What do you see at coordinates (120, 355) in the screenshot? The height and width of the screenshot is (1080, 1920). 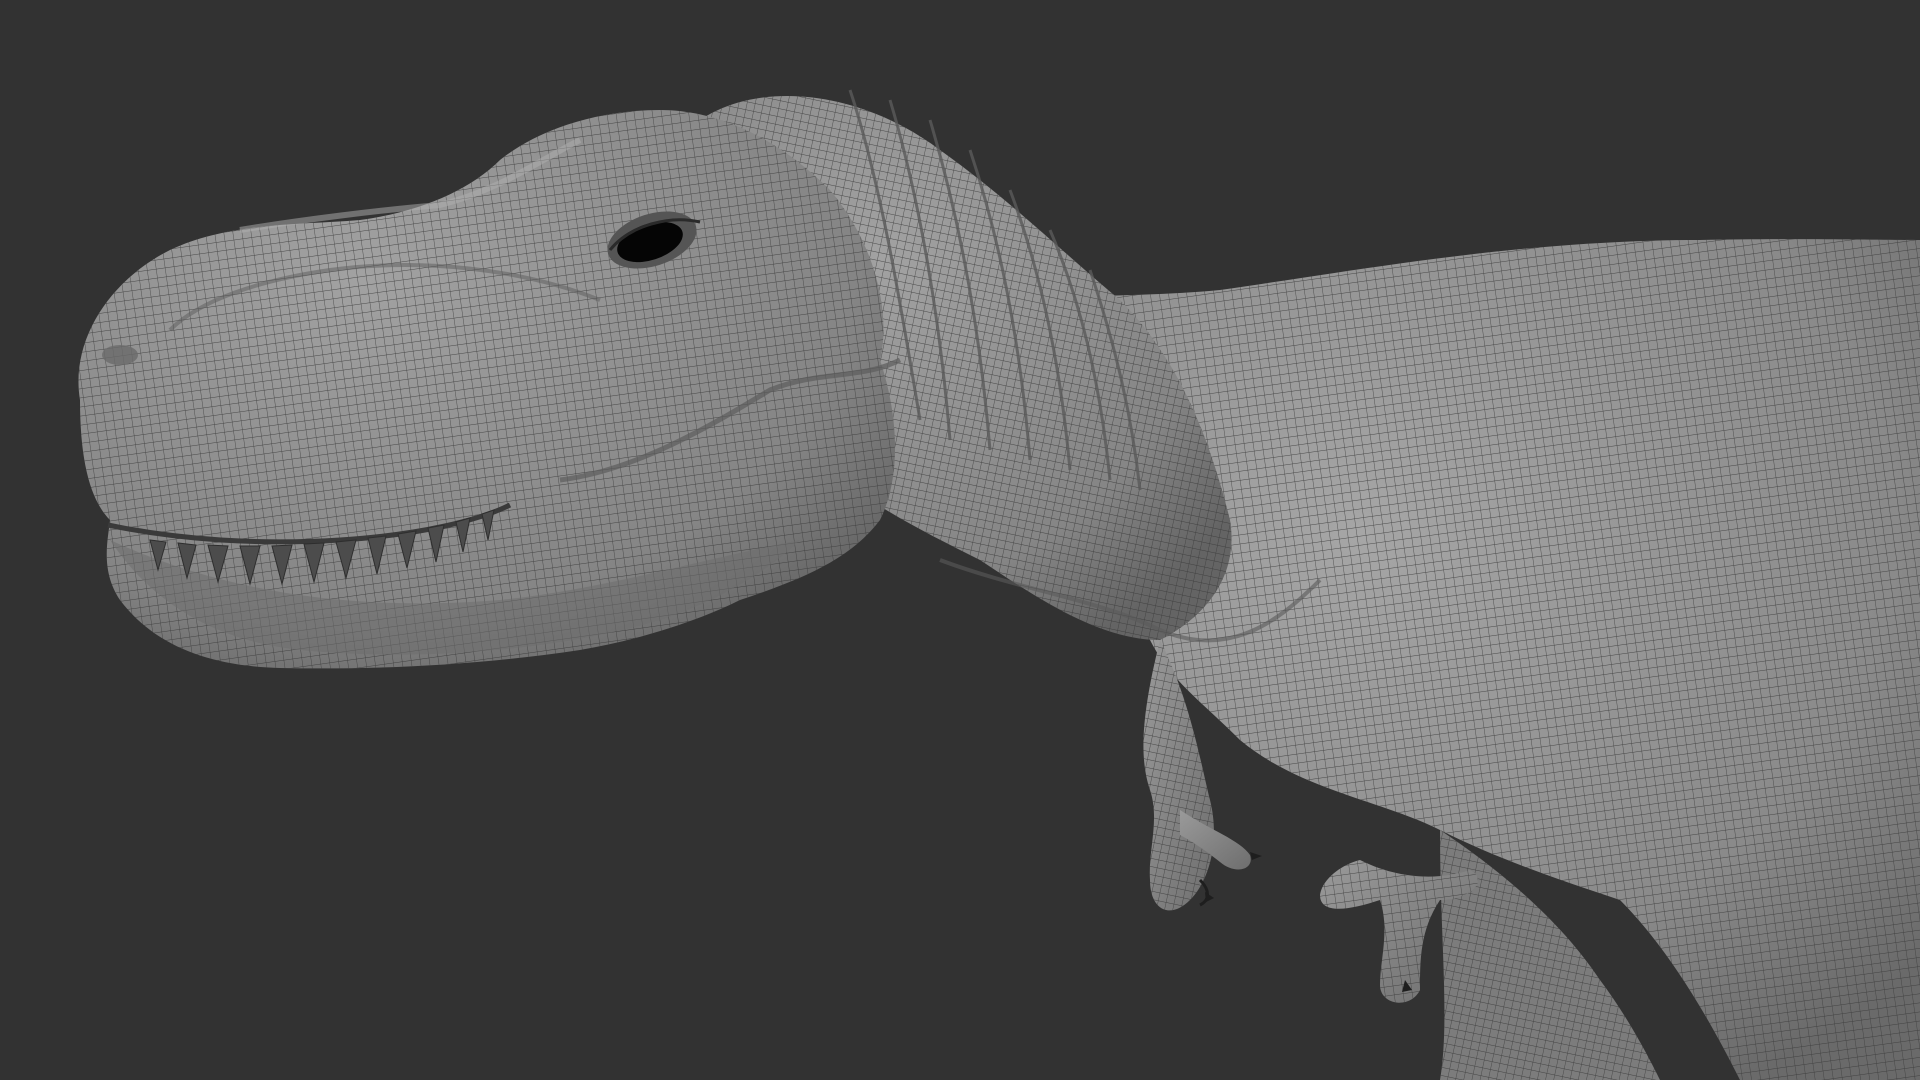 I see `nostril` at bounding box center [120, 355].